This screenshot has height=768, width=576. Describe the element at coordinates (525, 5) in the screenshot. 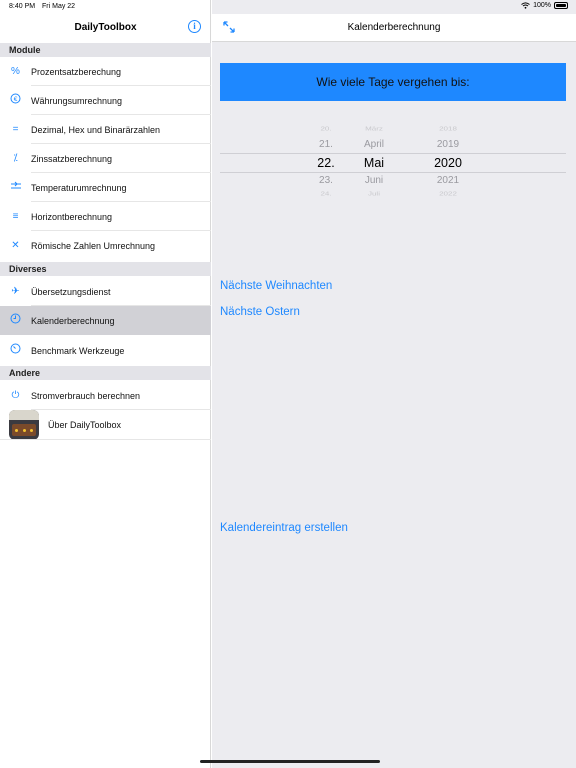

I see `wifi-icon` at that location.